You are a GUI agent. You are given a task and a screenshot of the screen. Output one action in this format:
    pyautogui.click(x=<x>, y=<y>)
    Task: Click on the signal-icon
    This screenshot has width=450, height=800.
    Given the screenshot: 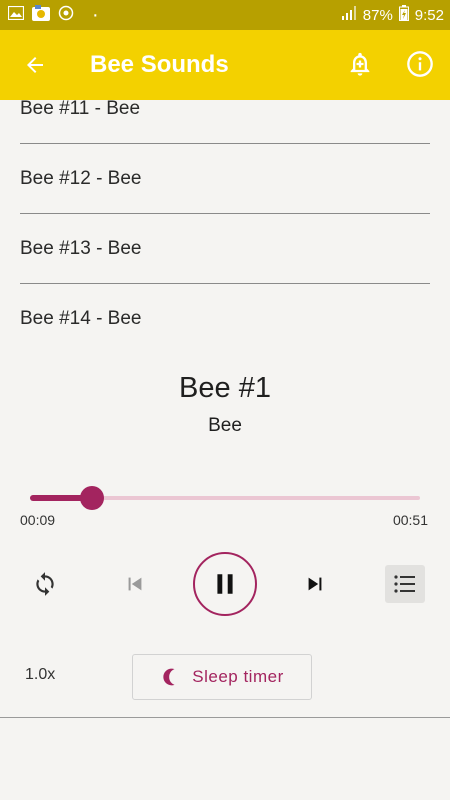 What is the action you would take?
    pyautogui.click(x=349, y=15)
    